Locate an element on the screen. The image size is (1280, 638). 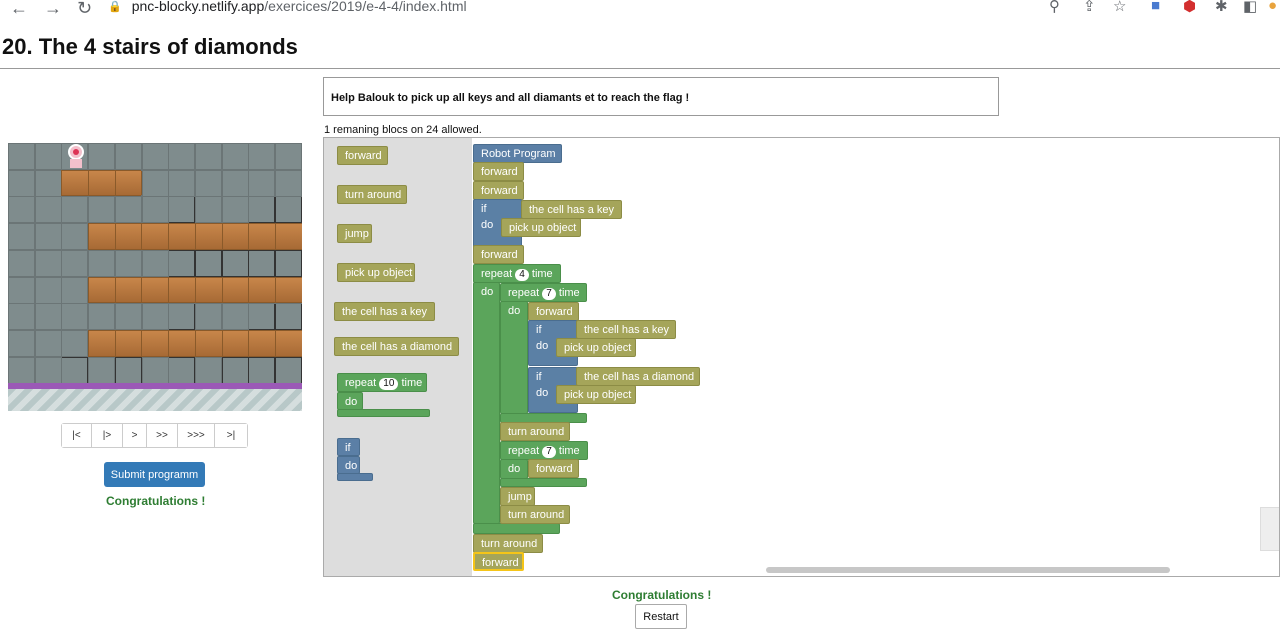
prog-pick-up-1: pick up object is located at coordinates (541, 227).